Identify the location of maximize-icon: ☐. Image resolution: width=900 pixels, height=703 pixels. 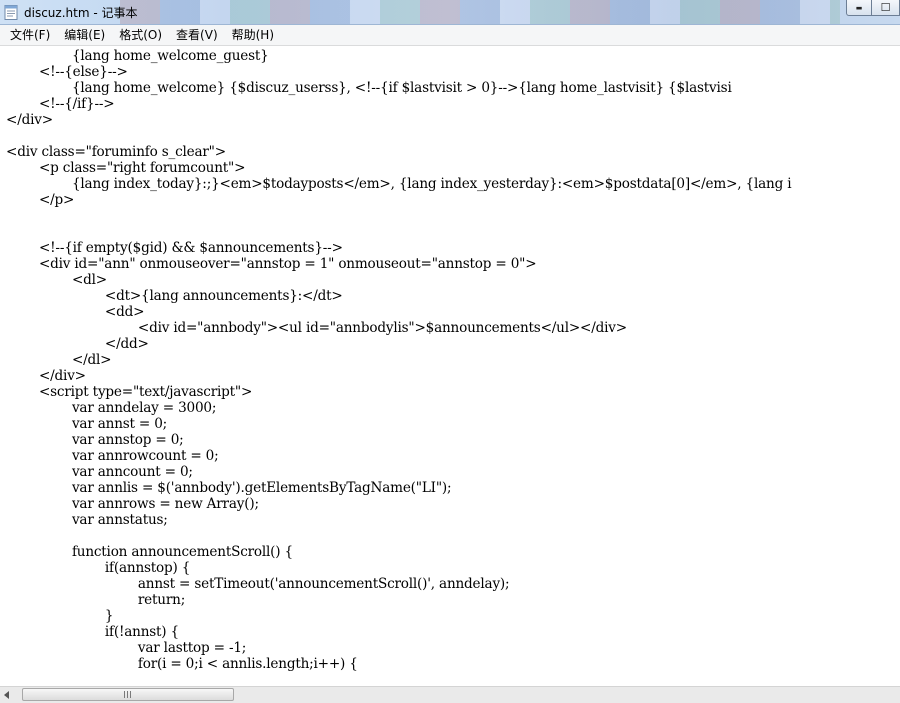
(885, 7).